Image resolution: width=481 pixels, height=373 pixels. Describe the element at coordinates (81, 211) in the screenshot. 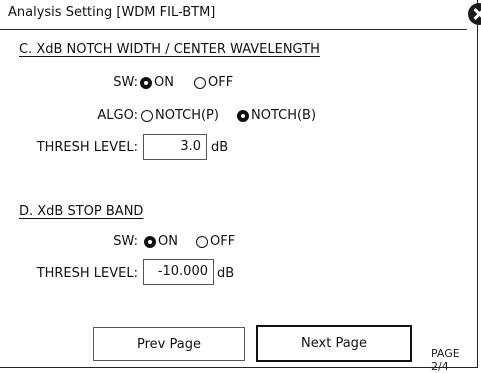

I see `section-d-title: D. XdB STOP BAND` at that location.